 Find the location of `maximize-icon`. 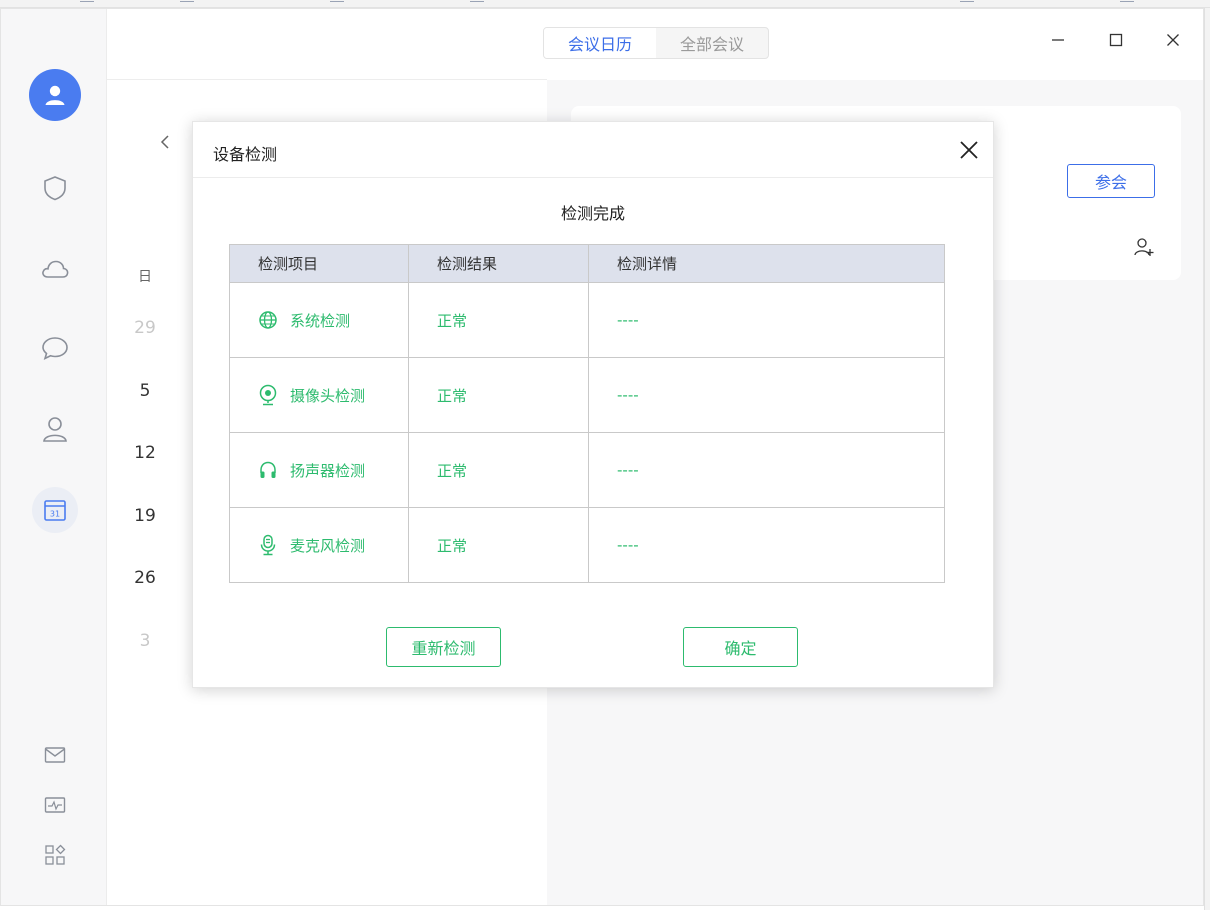

maximize-icon is located at coordinates (1116, 40).